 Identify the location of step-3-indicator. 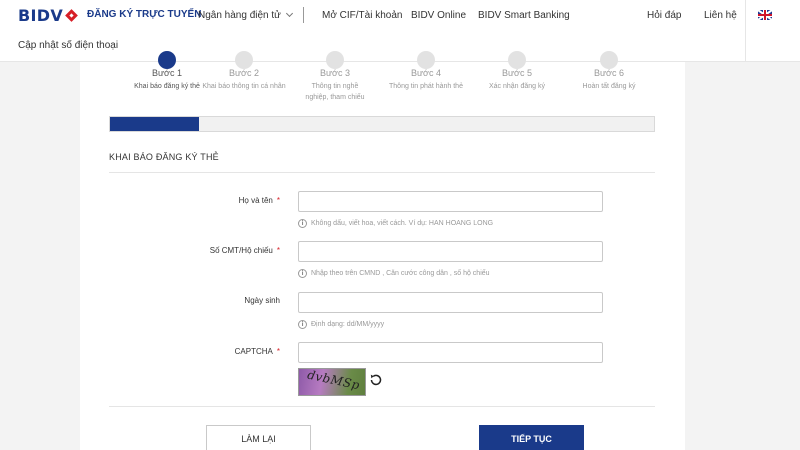
(335, 60).